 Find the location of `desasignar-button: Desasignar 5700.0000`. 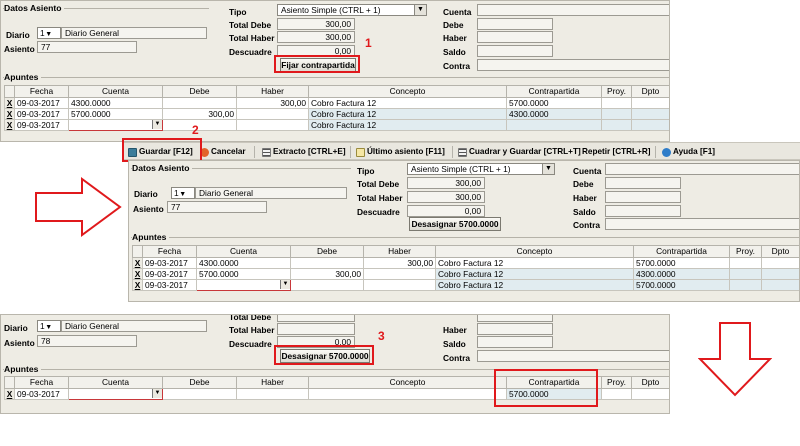

desasignar-button: Desasignar 5700.0000 is located at coordinates (455, 224).